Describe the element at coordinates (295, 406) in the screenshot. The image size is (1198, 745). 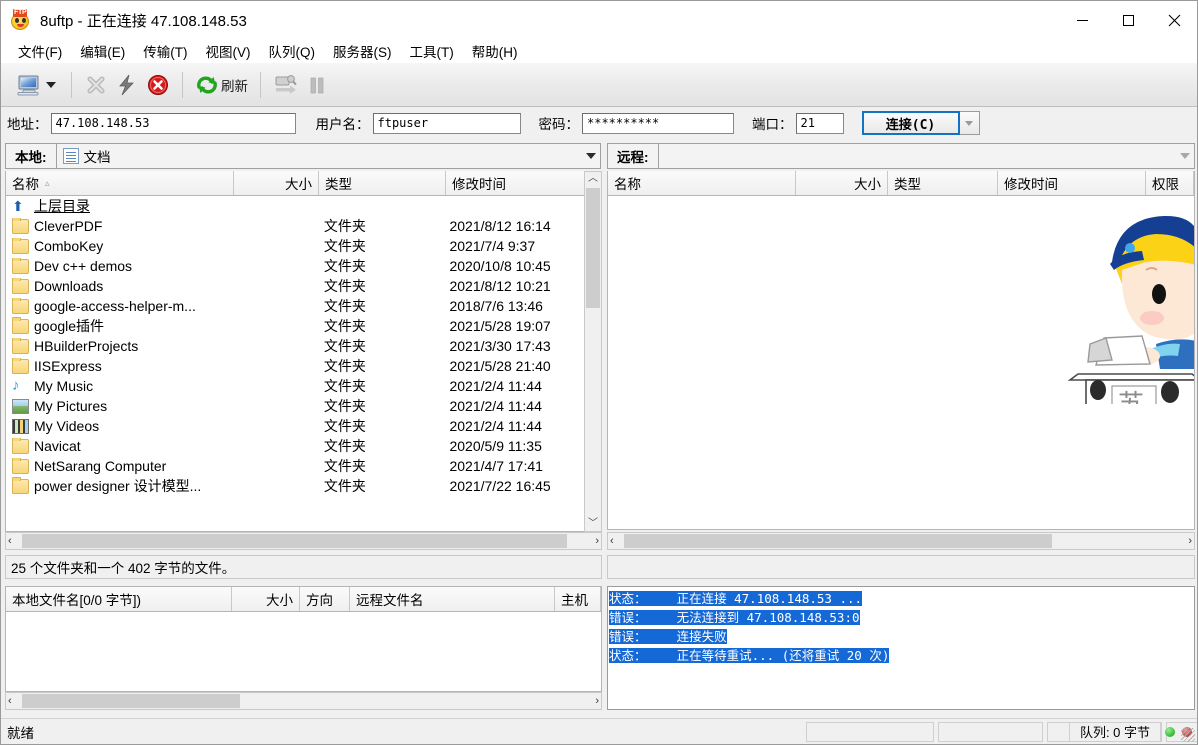
I see `table-row: My Pictures 文件夹 2021/2/4 11:44` at that location.